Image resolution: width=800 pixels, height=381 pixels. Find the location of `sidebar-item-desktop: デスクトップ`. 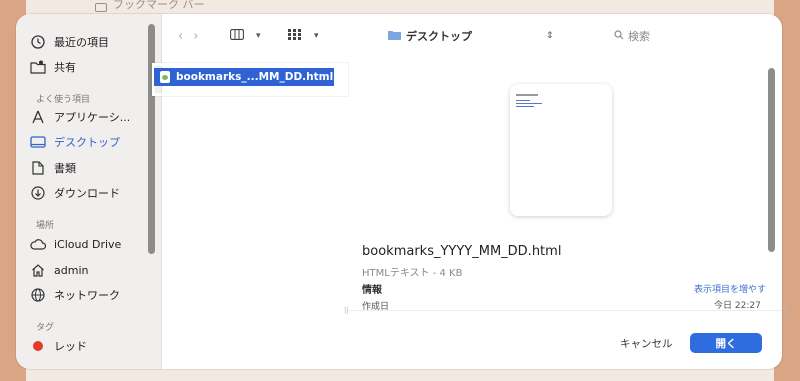

sidebar-item-desktop: デスクトップ is located at coordinates (75, 142).